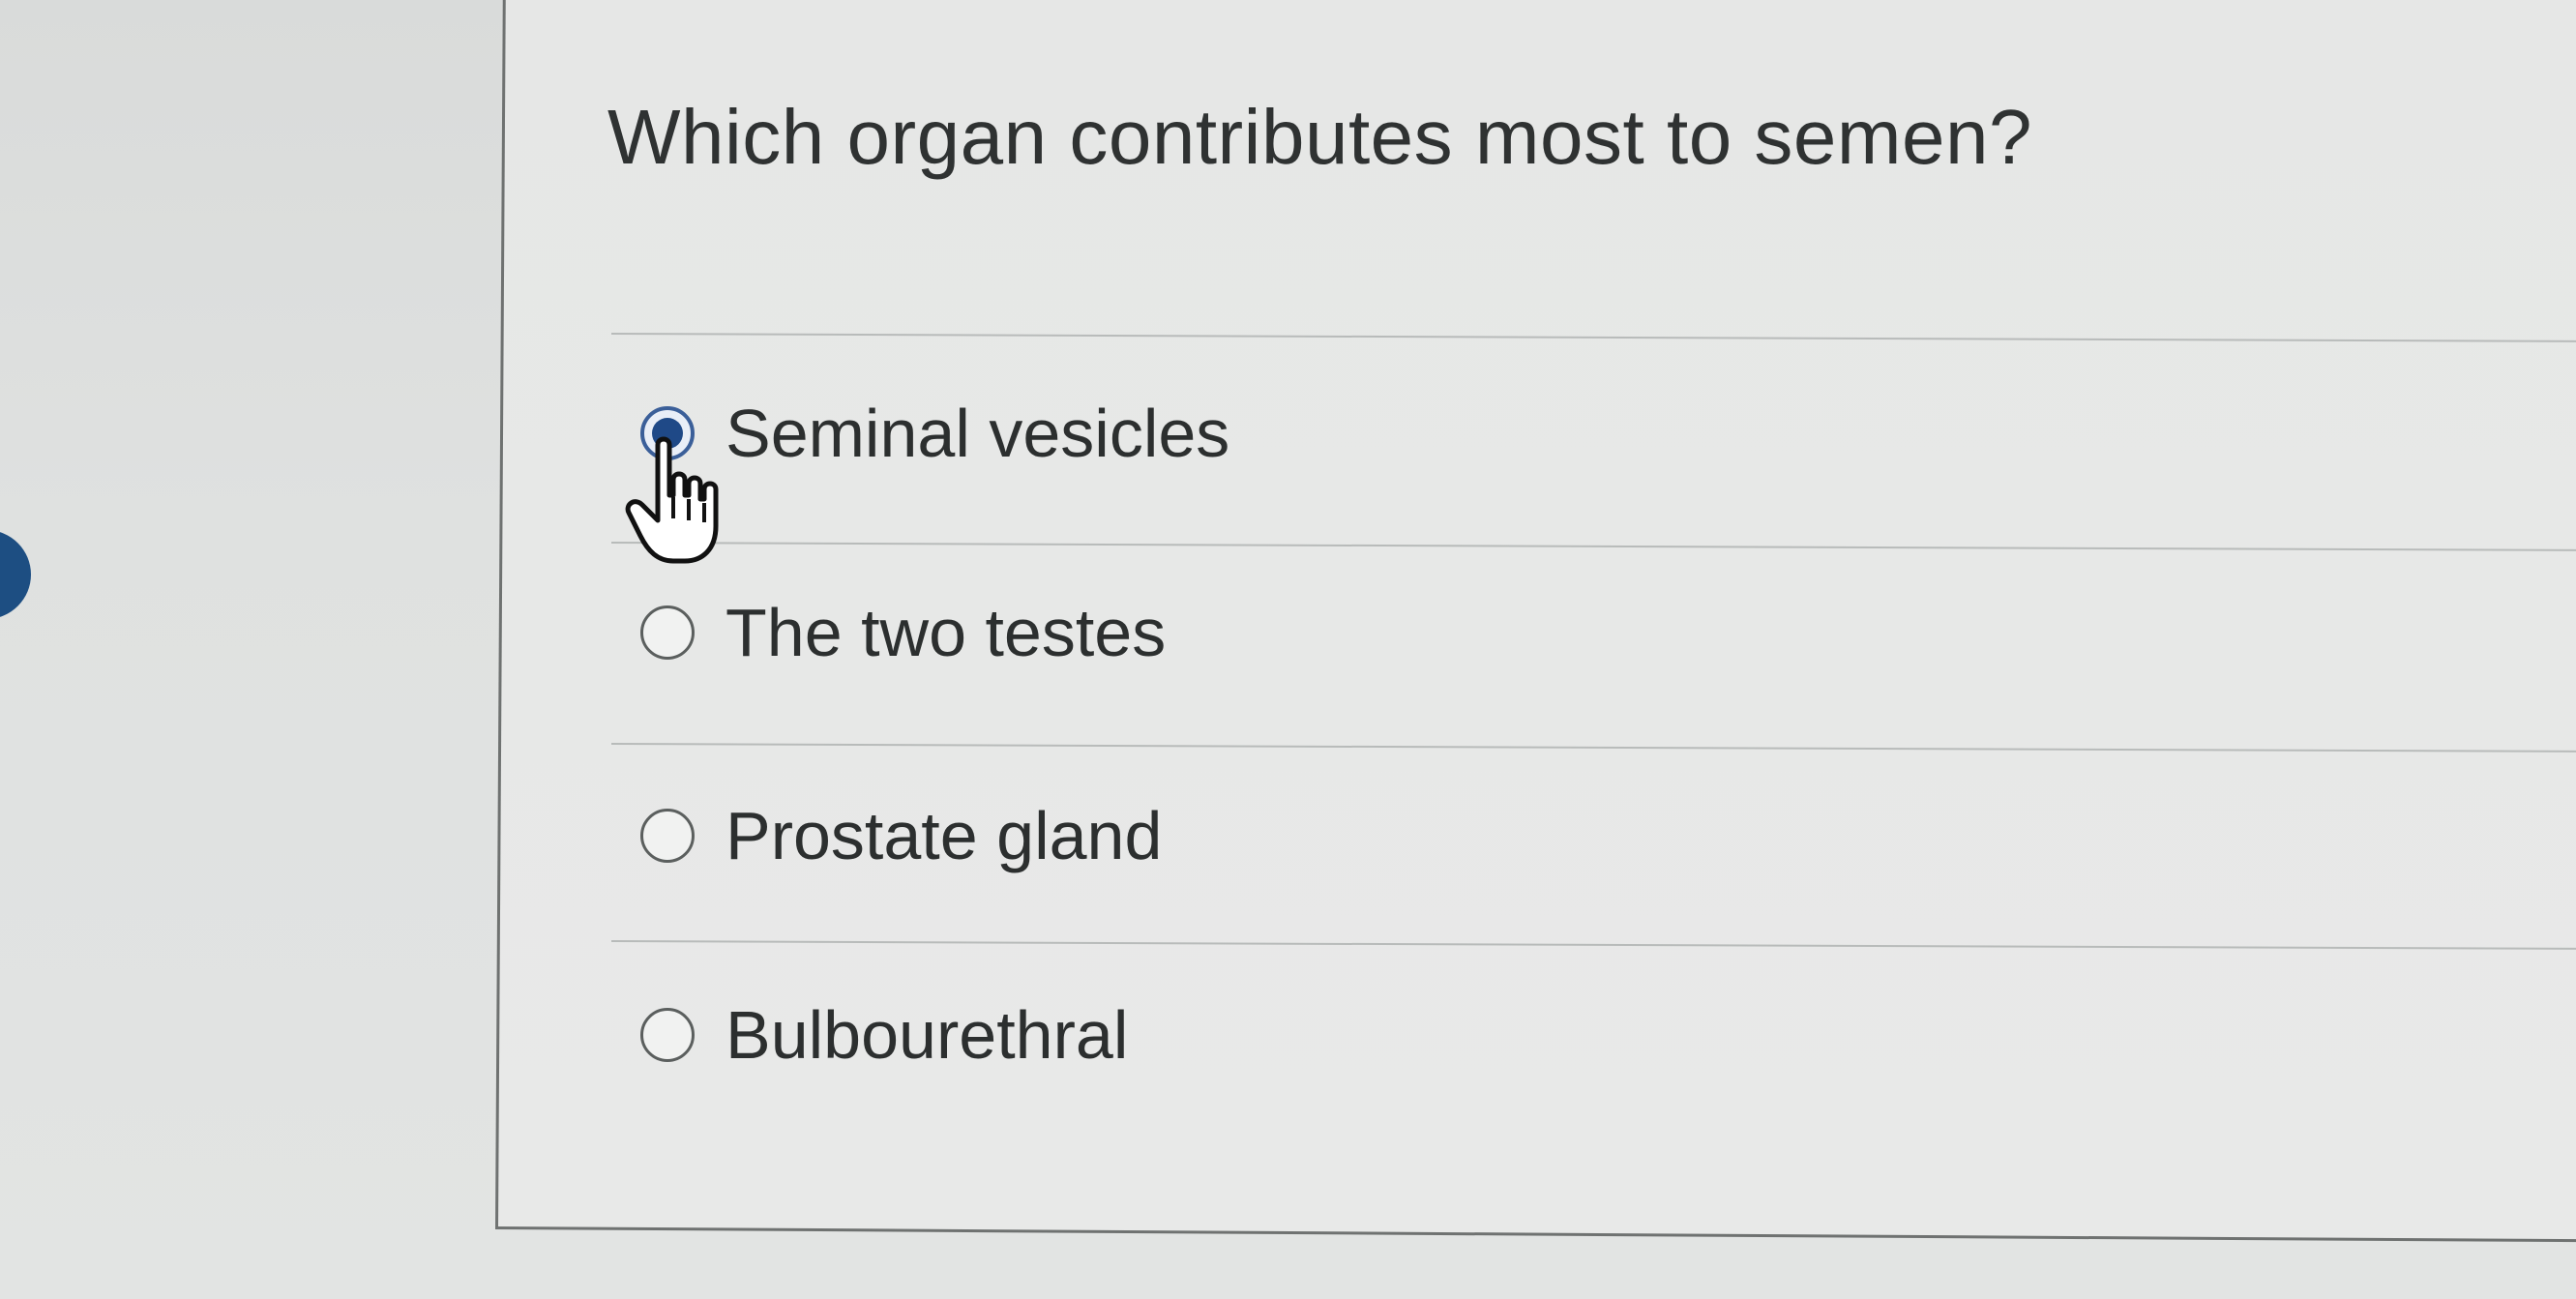 Image resolution: width=2576 pixels, height=1299 pixels. I want to click on answer-option-label: Prostate gland, so click(944, 835).